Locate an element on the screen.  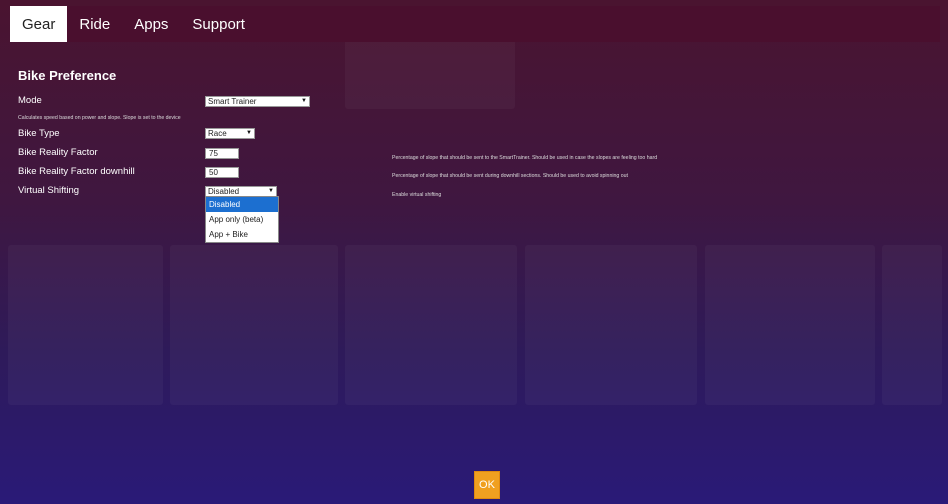
section-title: Bike Preference is located at coordinates (67, 75).